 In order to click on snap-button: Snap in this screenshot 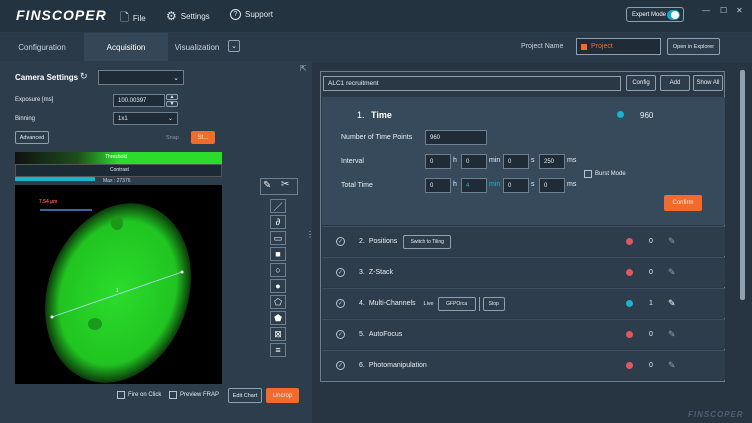, I will do `click(172, 138)`.